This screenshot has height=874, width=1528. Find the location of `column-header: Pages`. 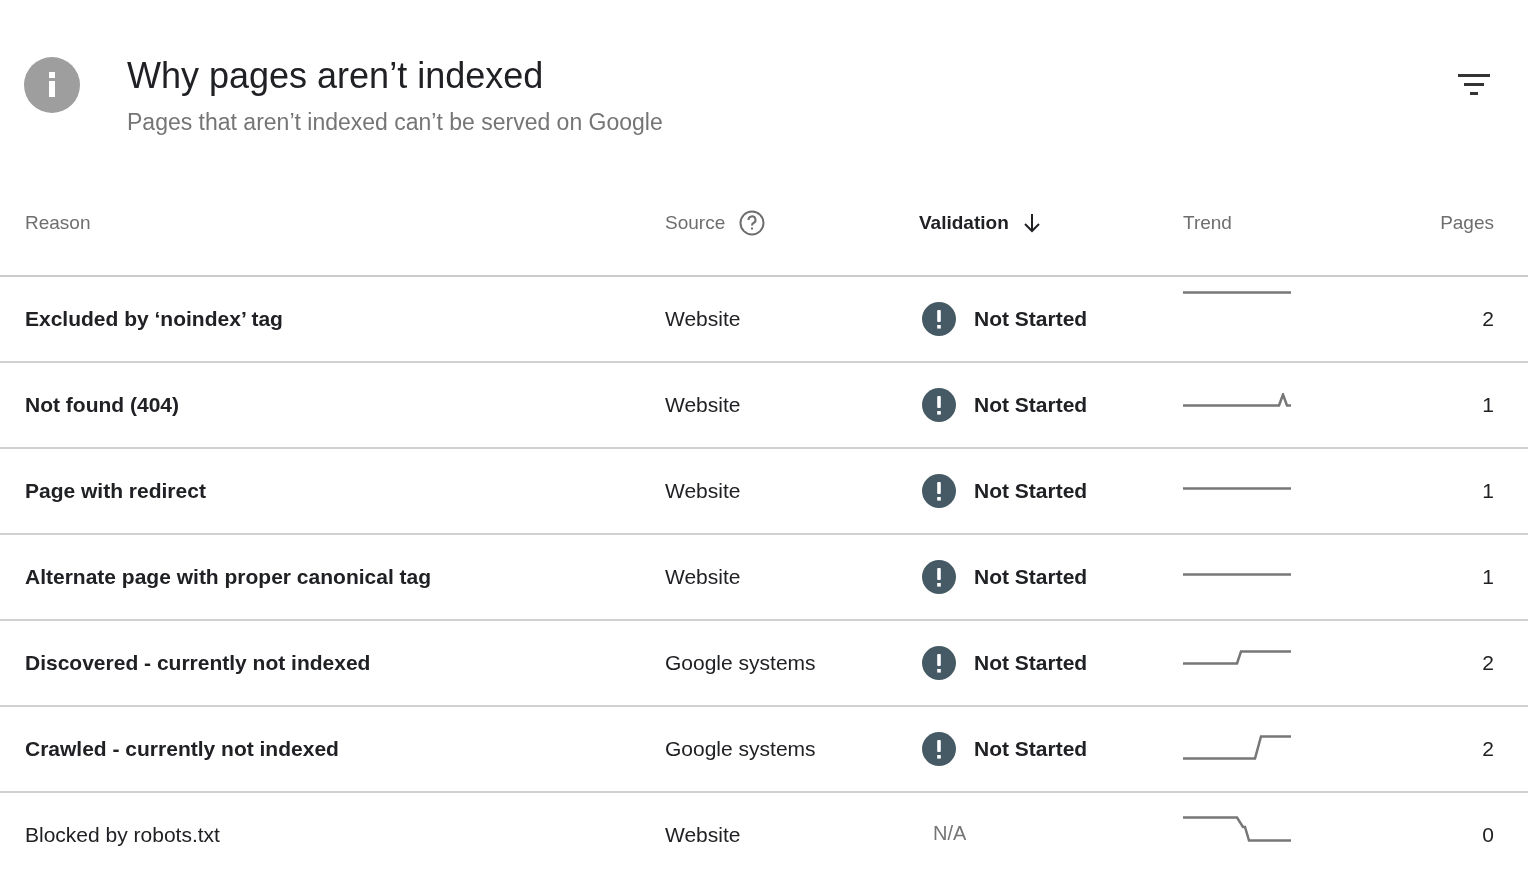

column-header: Pages is located at coordinates (1467, 222).